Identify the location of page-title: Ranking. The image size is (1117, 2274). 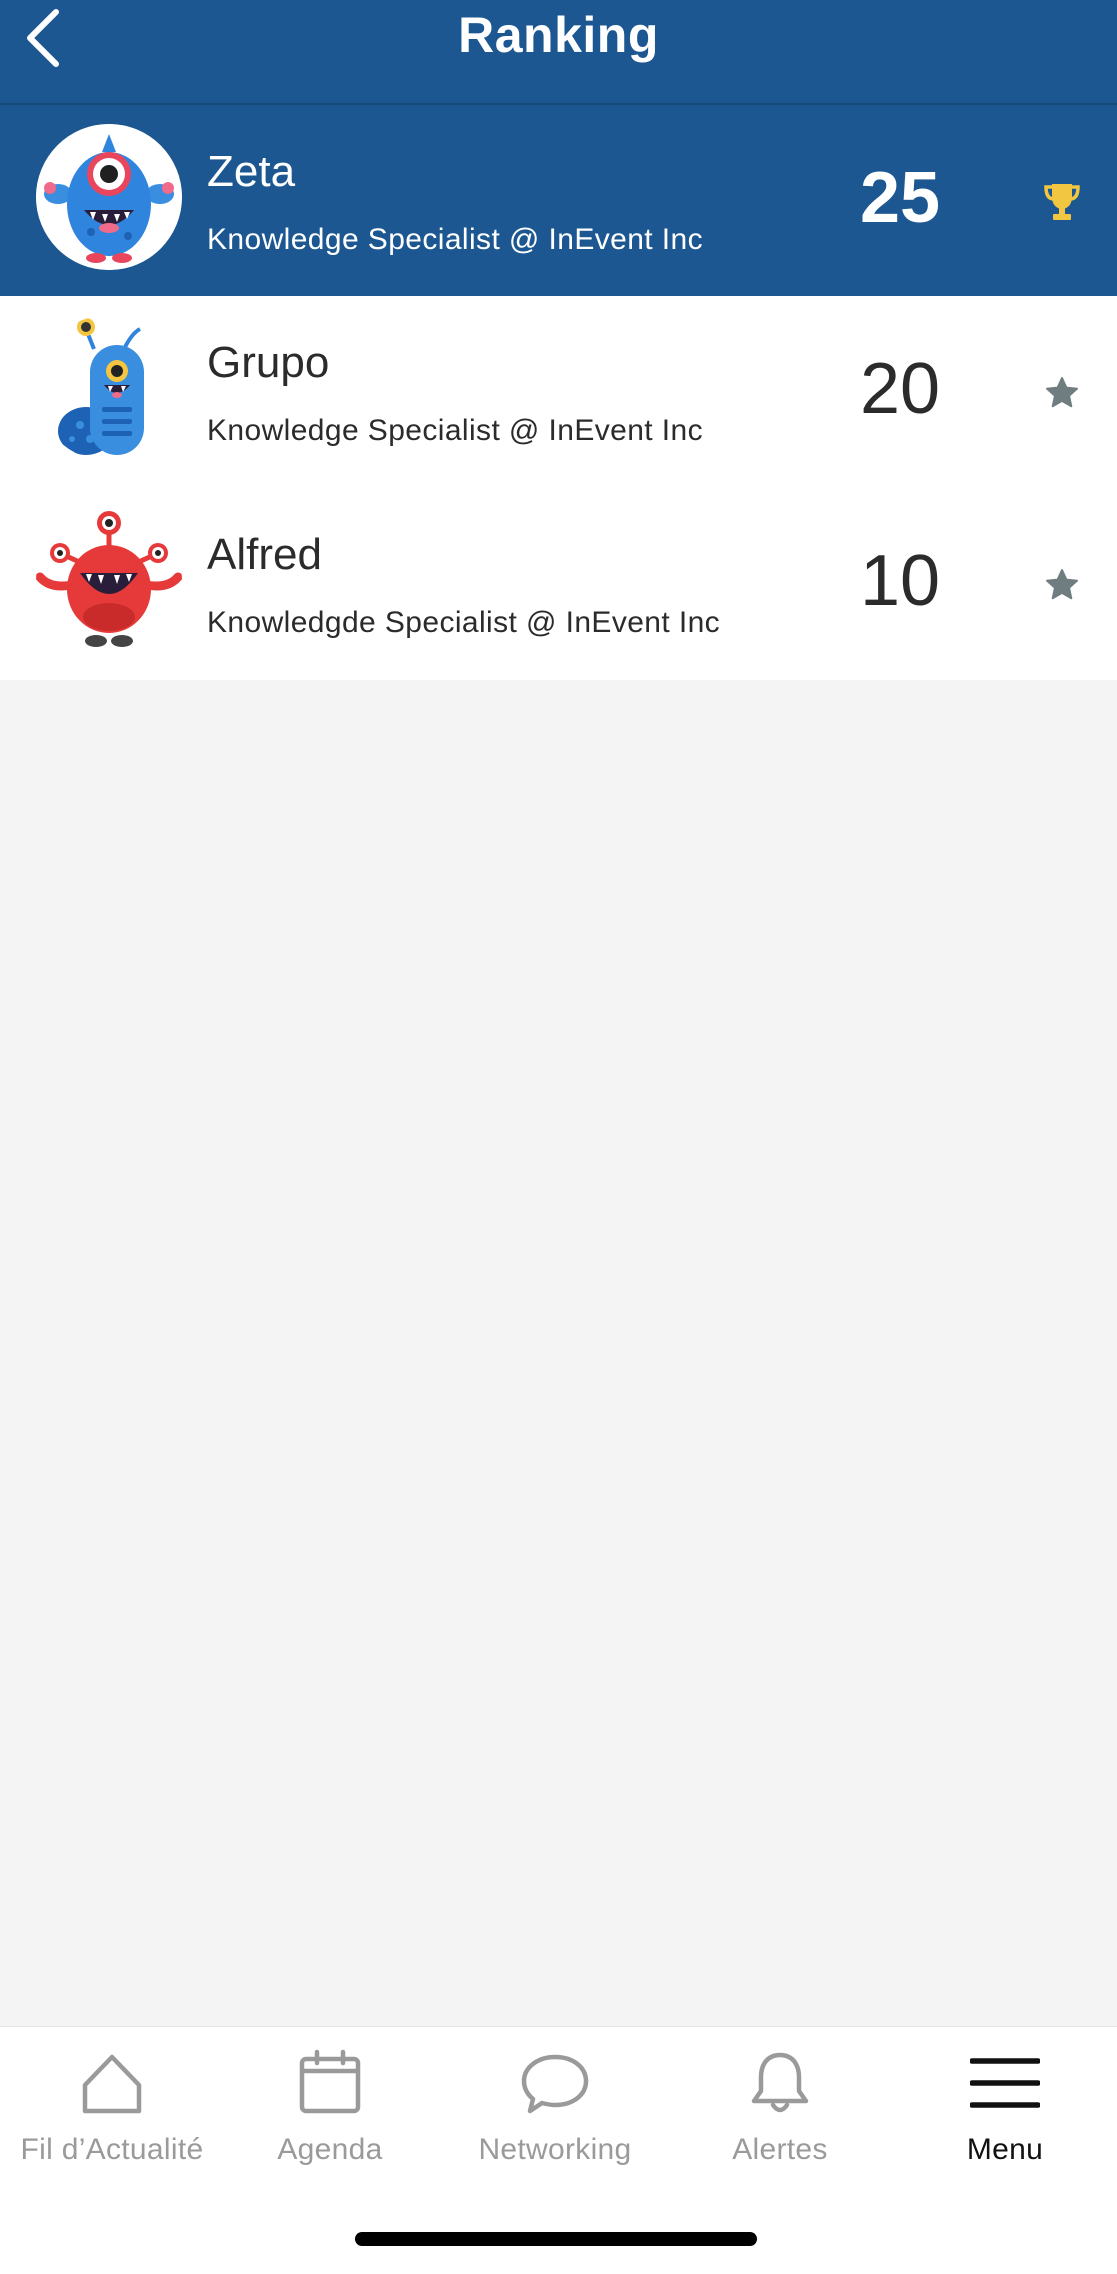
(558, 35).